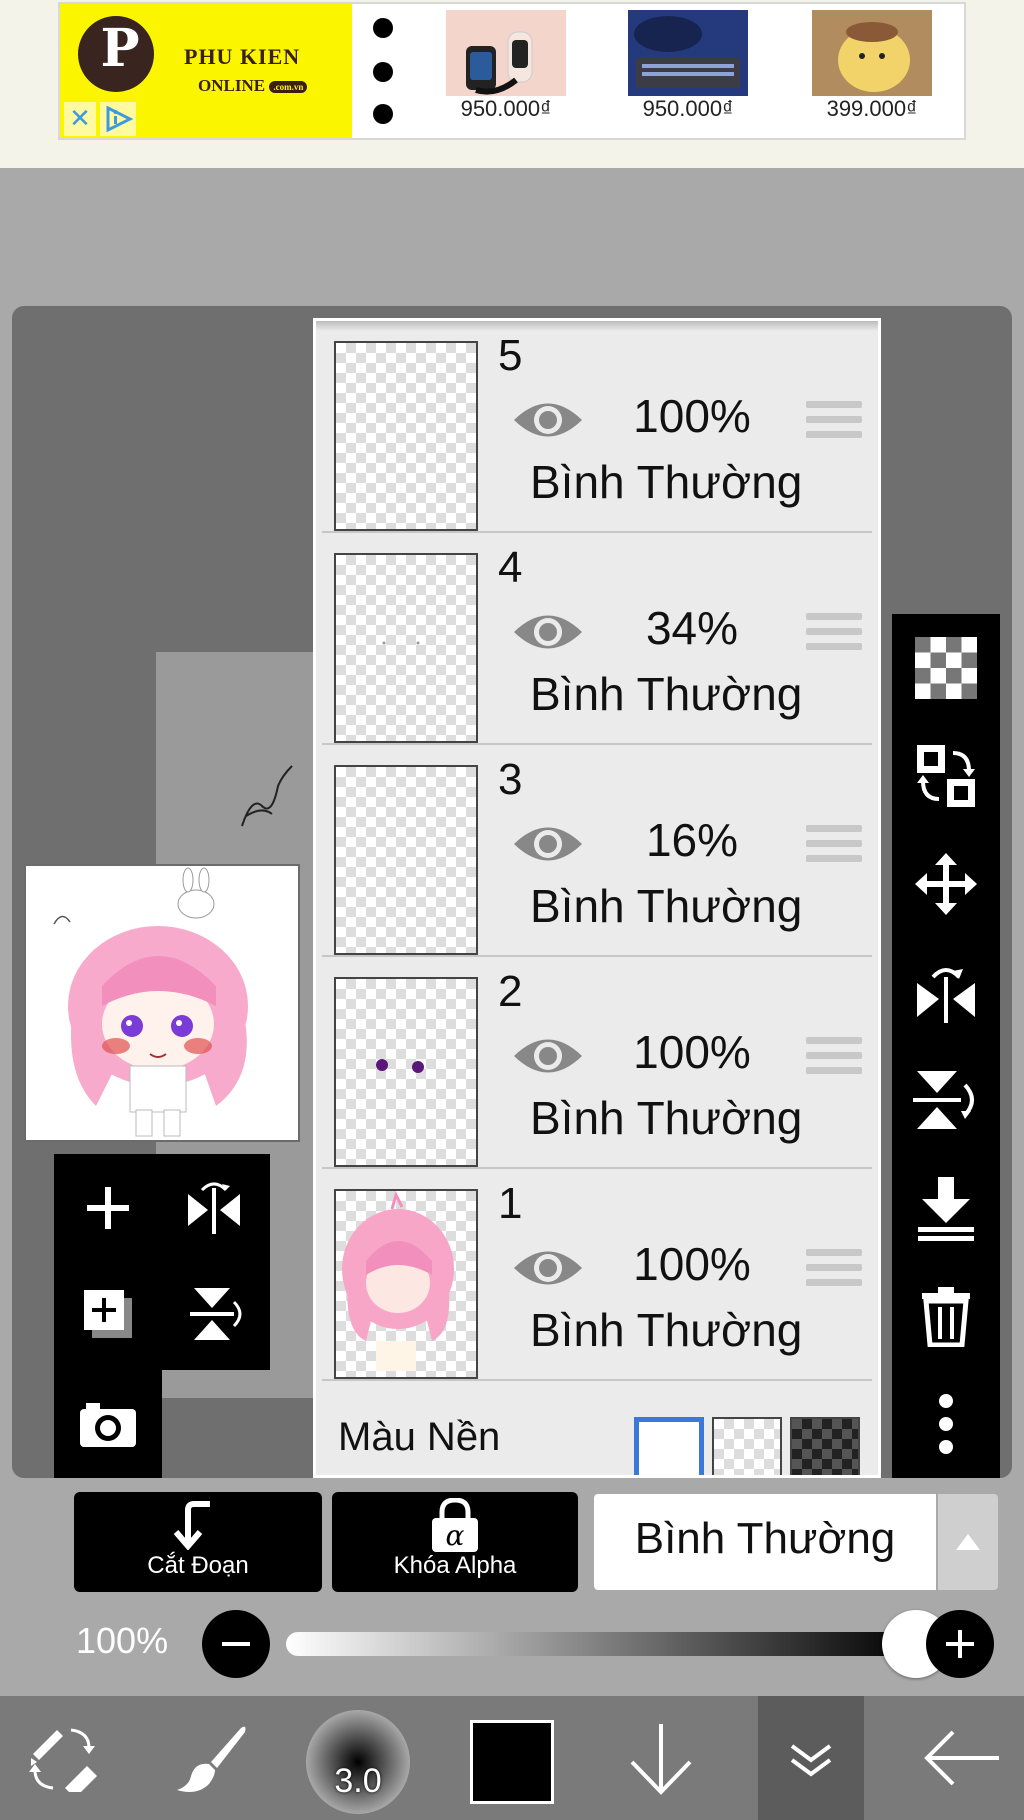 This screenshot has height=1820, width=1024. Describe the element at coordinates (288, 87) in the screenshot. I see `ad-brand-badge: .com.vn` at that location.